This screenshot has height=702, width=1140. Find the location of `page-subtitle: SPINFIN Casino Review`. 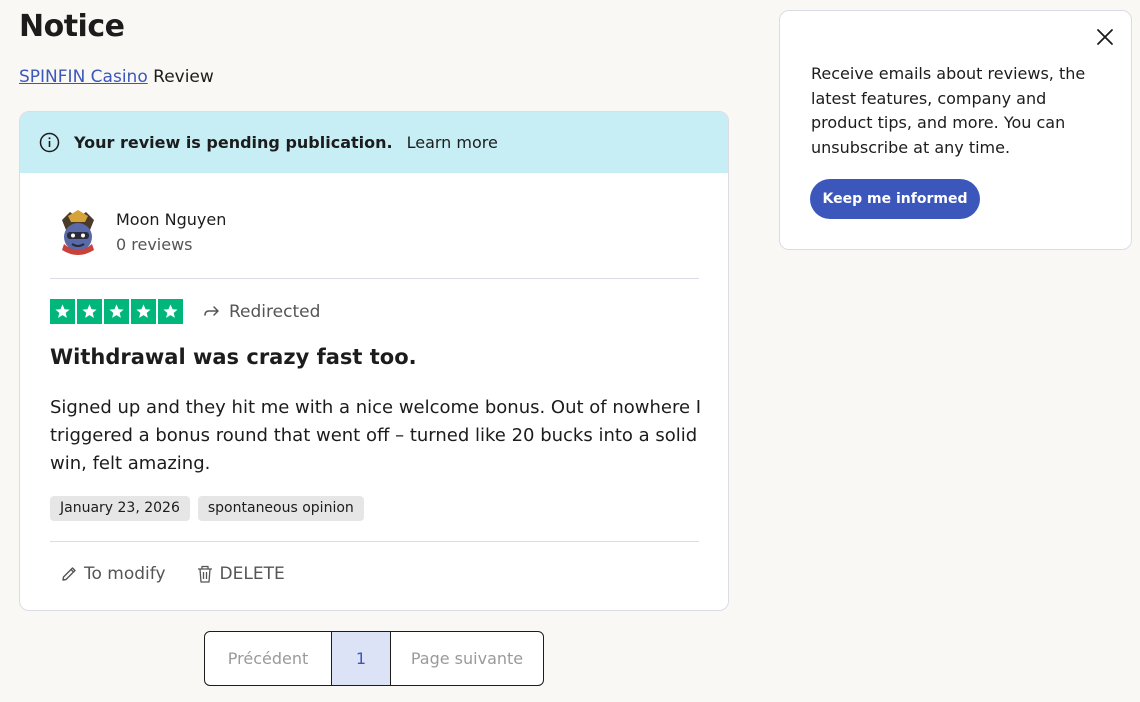

page-subtitle: SPINFIN Casino Review is located at coordinates (116, 77).